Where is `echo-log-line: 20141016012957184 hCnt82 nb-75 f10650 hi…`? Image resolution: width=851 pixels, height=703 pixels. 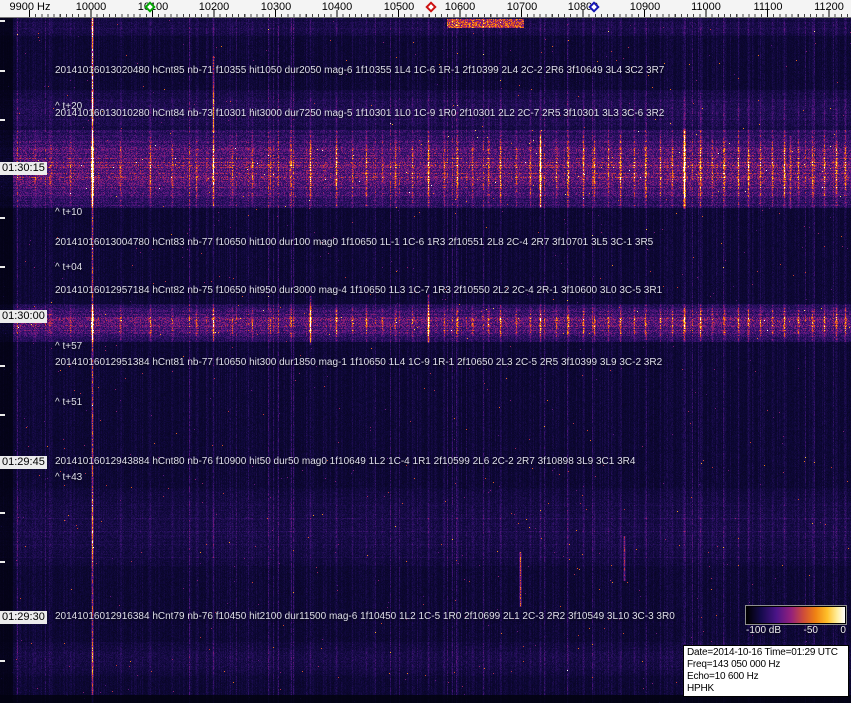
echo-log-line: 20141016012957184 hCnt82 nb-75 f10650 hi… is located at coordinates (359, 290).